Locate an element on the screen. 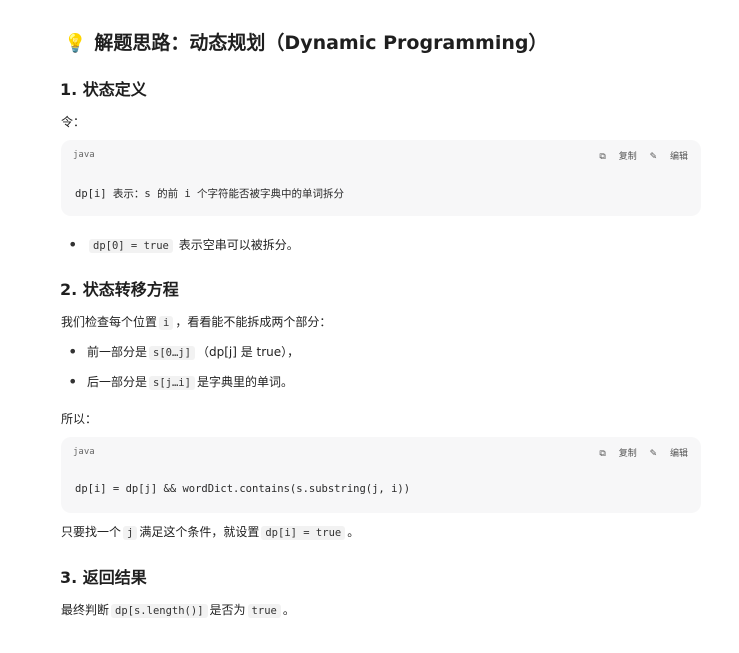 Image resolution: width=739 pixels, height=653 pixels. paragraph: 我们检查每个位置 i ，看看能不能拆成两个部分： is located at coordinates (196, 322).